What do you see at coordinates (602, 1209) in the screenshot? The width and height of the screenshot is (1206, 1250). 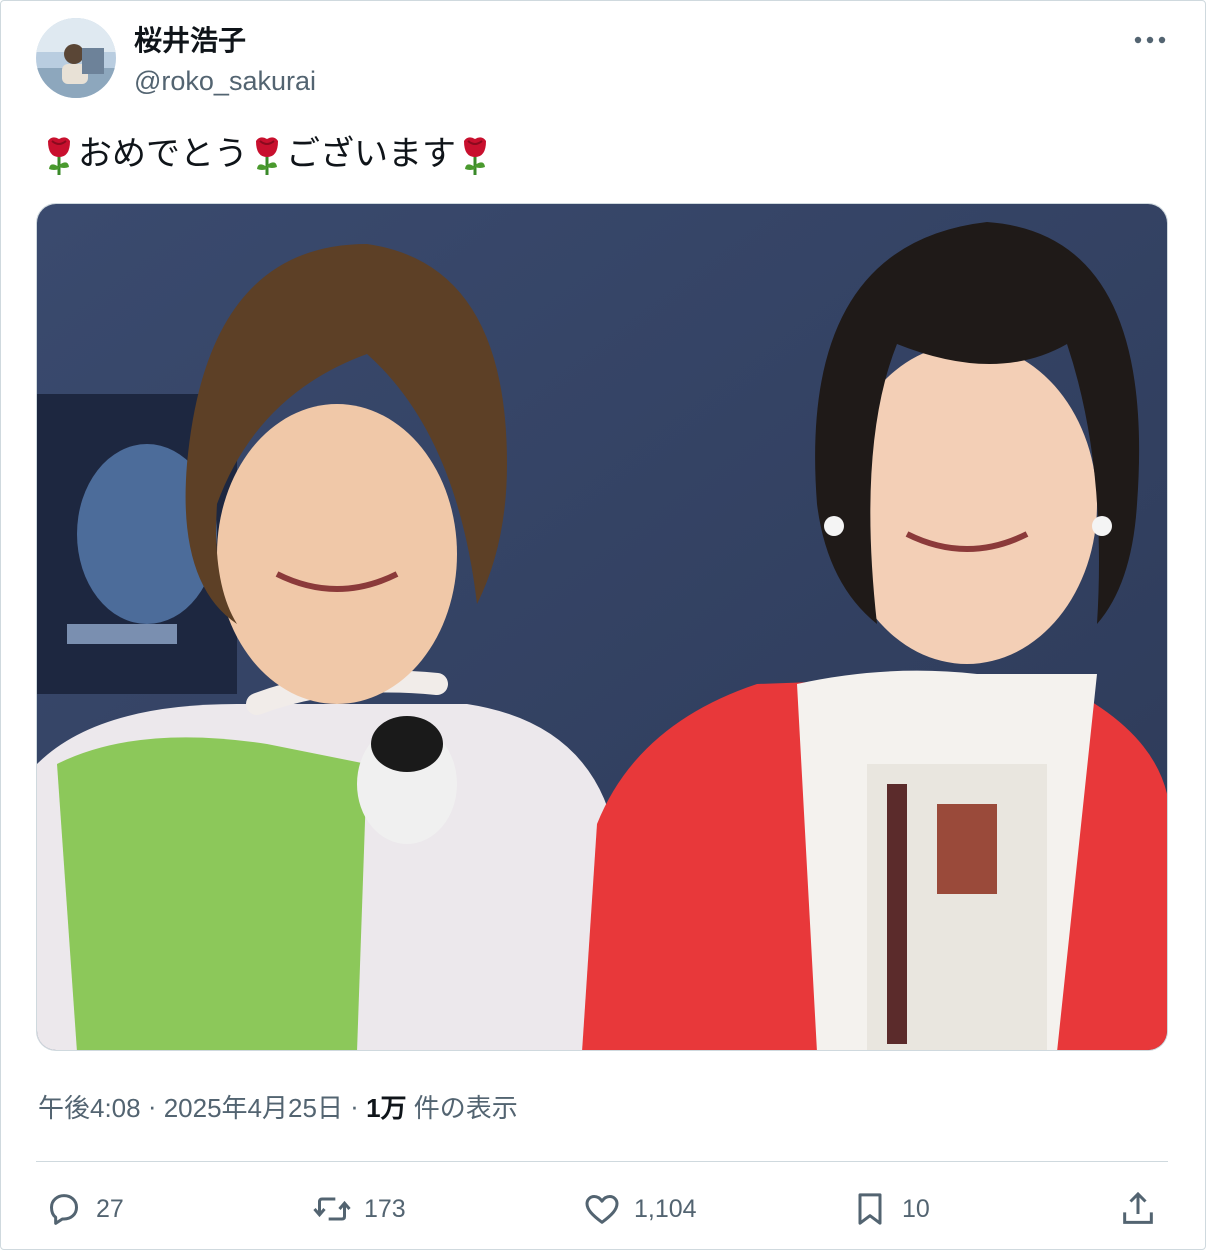 I see `heart-icon` at bounding box center [602, 1209].